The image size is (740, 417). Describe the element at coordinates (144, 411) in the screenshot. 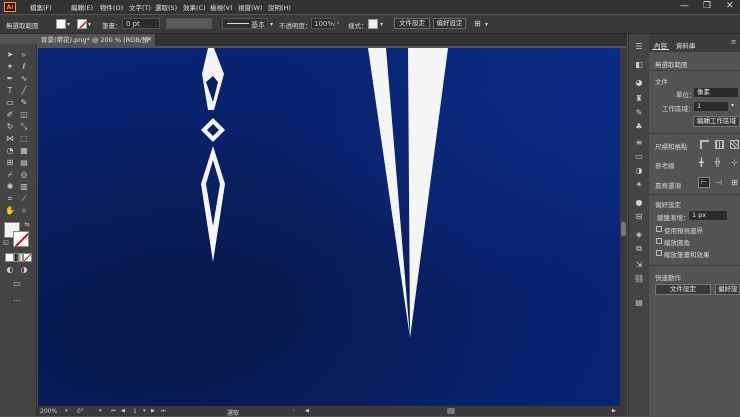

I see `artboard-dropdown-icon: ▾` at that location.